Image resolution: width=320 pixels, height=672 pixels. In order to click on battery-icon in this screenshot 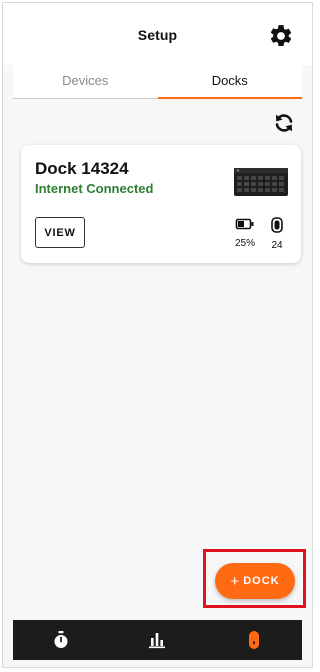, I will do `click(244, 224)`.